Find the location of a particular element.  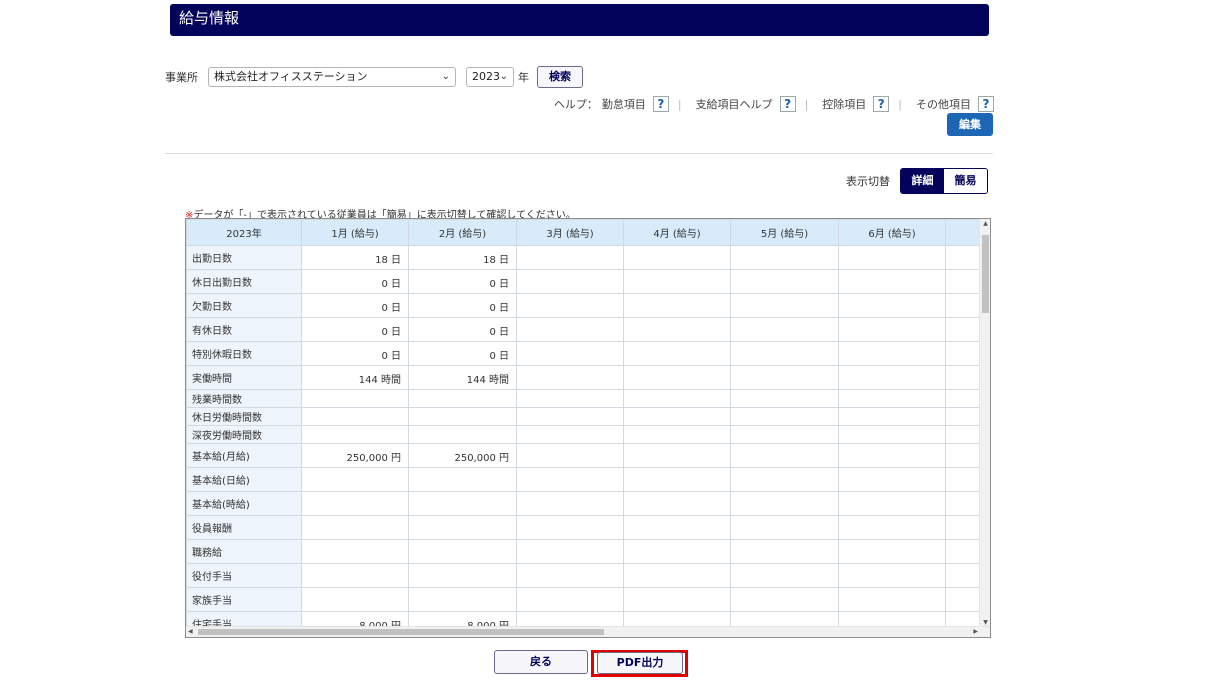

chevron-down-icon: ⌄ is located at coordinates (445, 76).